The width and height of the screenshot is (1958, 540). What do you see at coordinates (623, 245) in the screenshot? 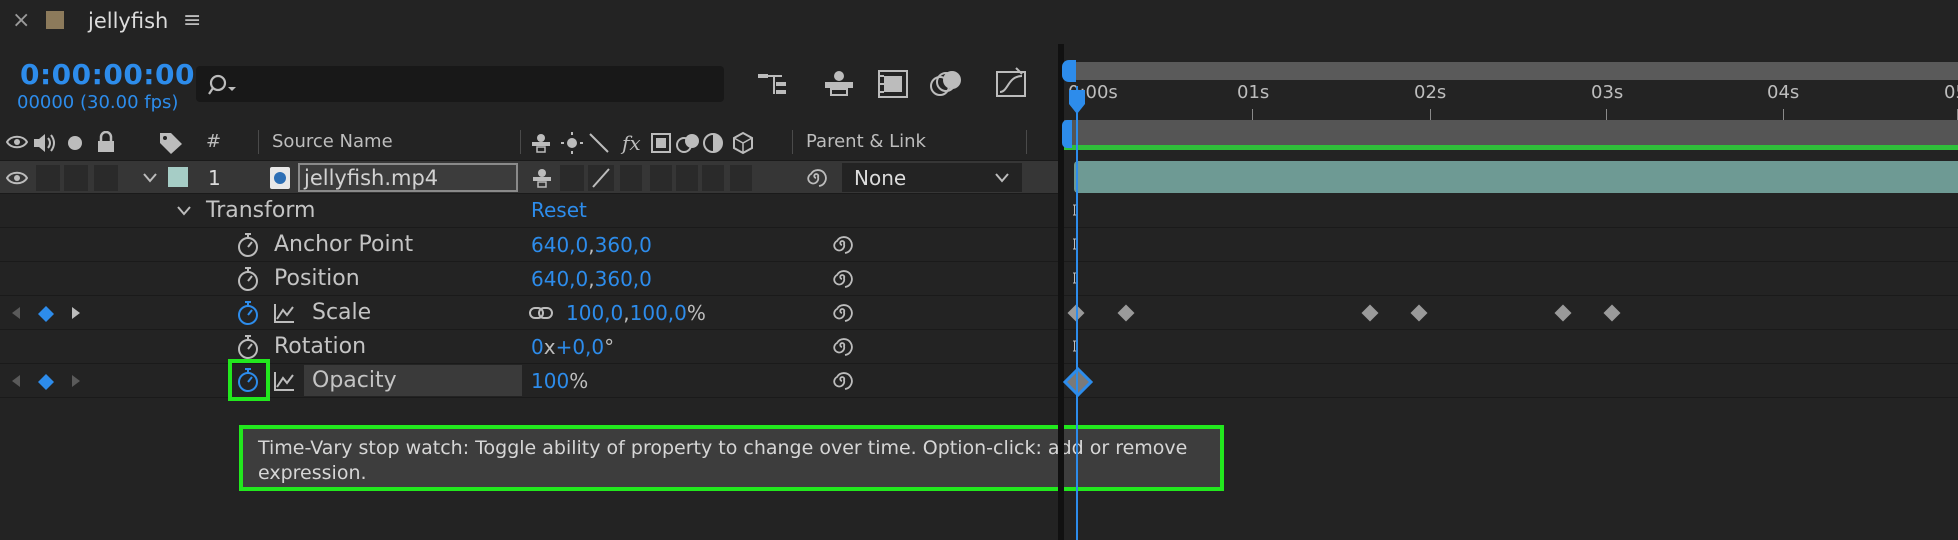
I see `anchor-point-y: 360,0` at bounding box center [623, 245].